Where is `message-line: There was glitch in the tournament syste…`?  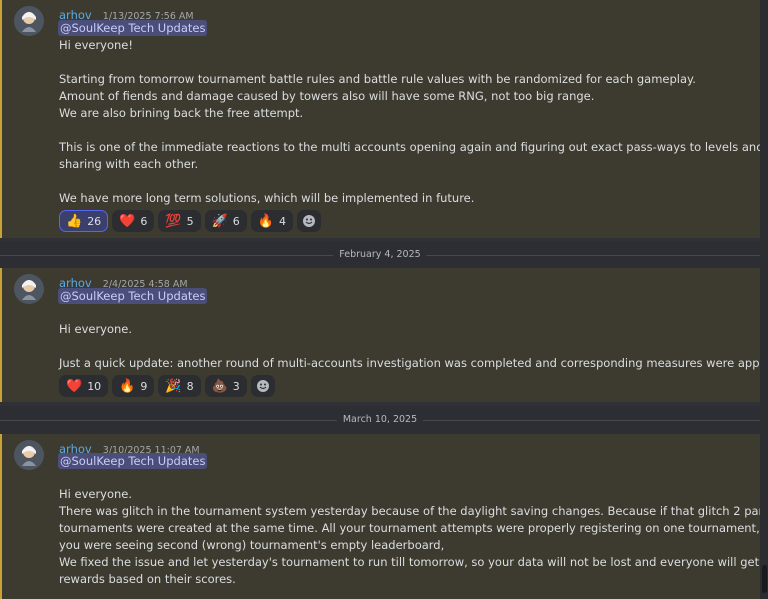 message-line: There was glitch in the tournament syste… is located at coordinates (413, 511).